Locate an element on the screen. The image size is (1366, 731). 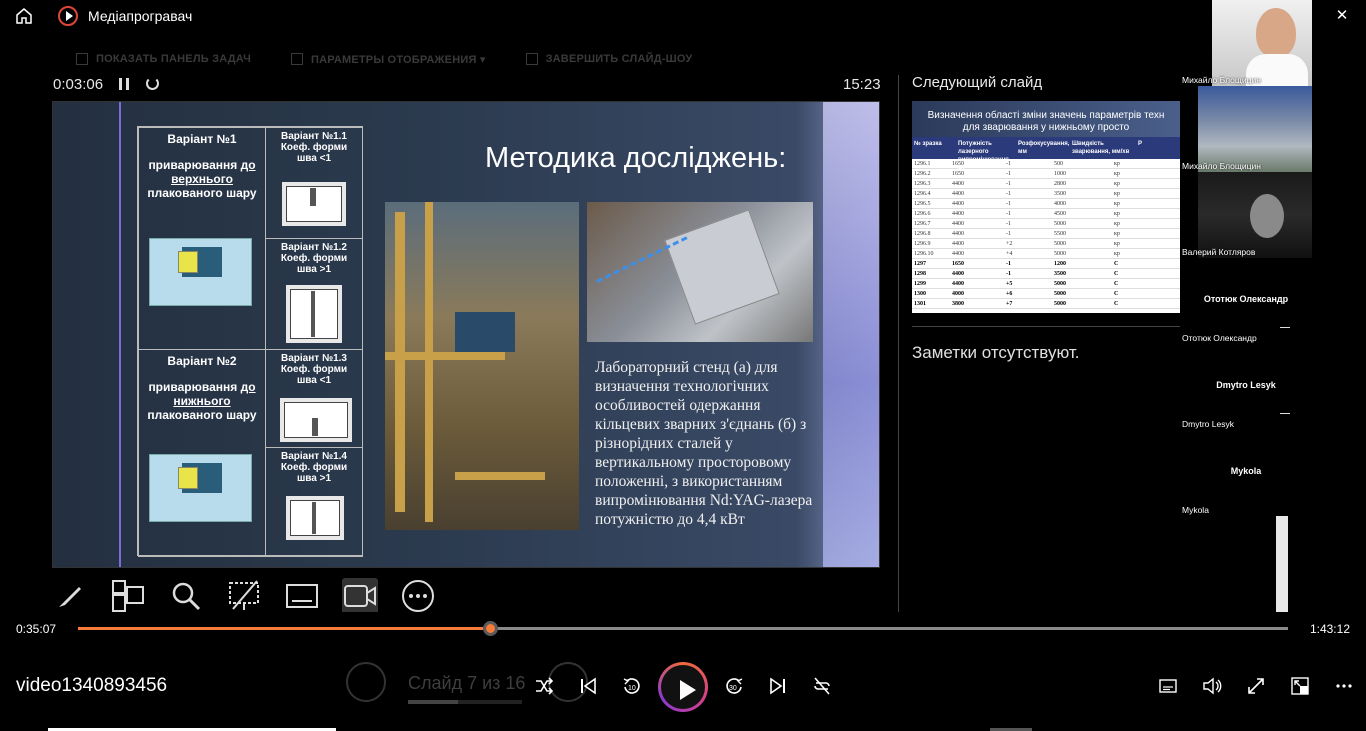
participant-name: Валерий Котляров is located at coordinates (1219, 252).